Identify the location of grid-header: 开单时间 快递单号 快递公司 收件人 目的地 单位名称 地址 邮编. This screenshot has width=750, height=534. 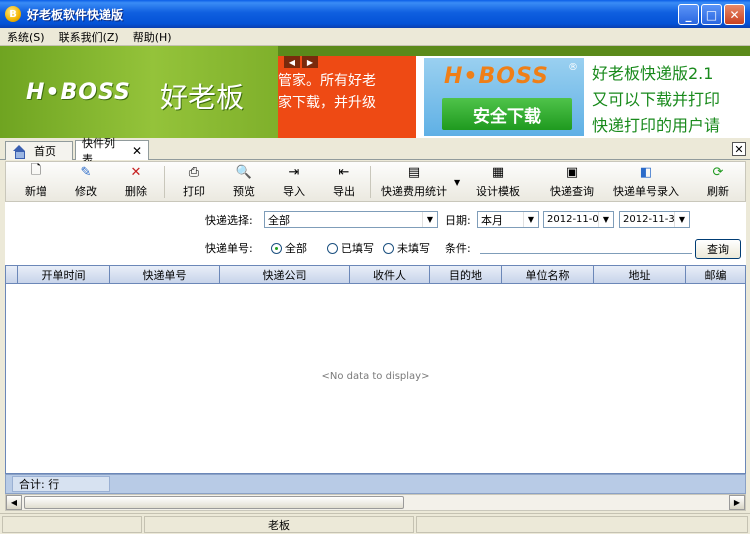
(375, 275).